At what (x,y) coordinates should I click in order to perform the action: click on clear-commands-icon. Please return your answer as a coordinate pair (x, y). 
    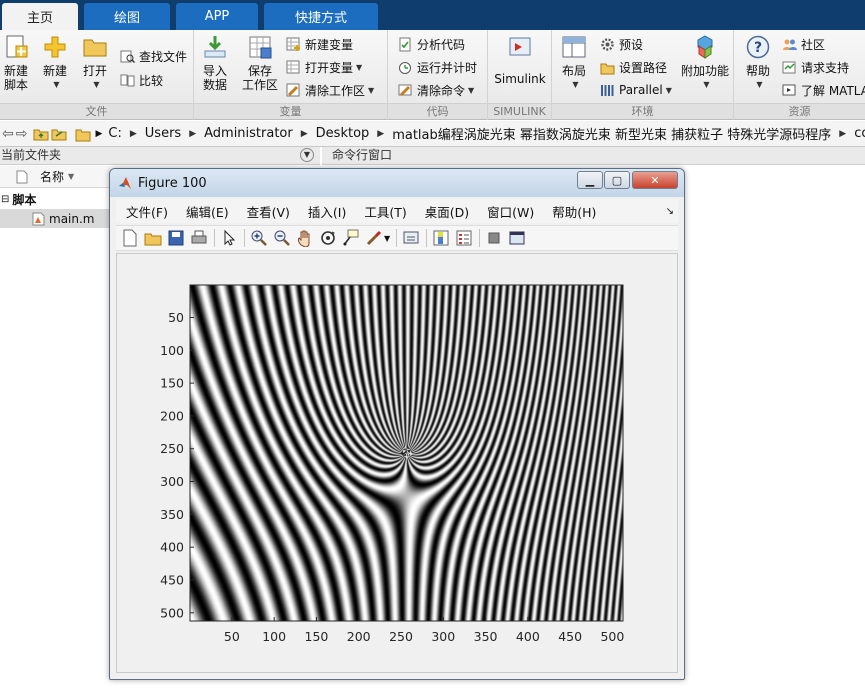
    Looking at the image, I should click on (405, 90).